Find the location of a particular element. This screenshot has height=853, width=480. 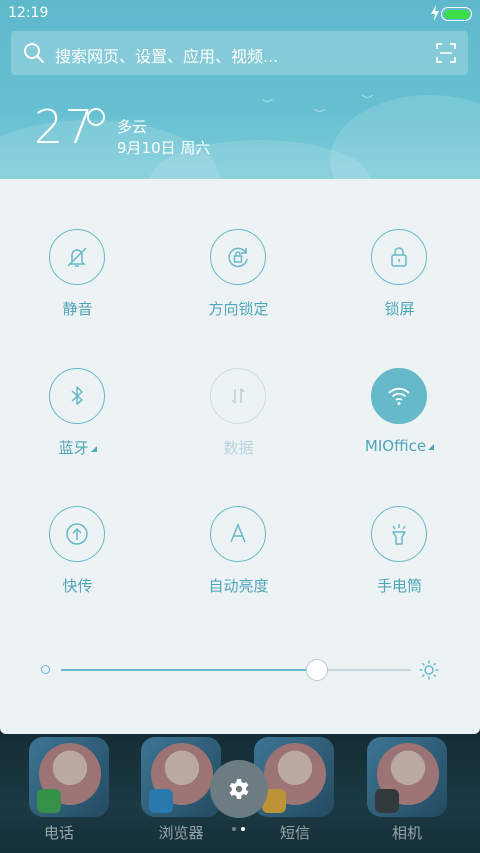

app-label-sms: 短信 is located at coordinates (294, 833).